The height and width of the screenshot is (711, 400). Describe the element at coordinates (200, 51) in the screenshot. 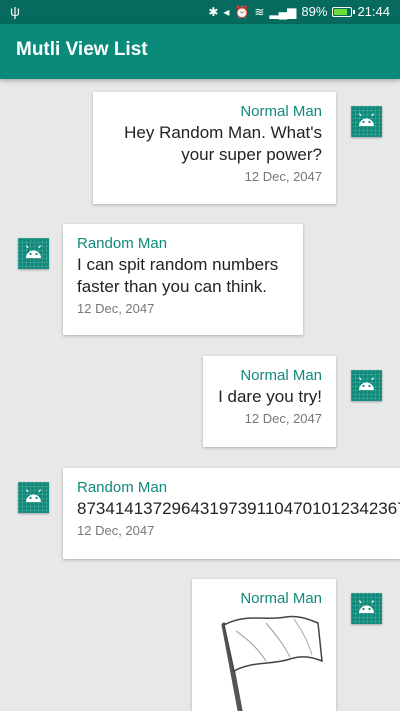

I see `app-bar: Mutli View List` at that location.